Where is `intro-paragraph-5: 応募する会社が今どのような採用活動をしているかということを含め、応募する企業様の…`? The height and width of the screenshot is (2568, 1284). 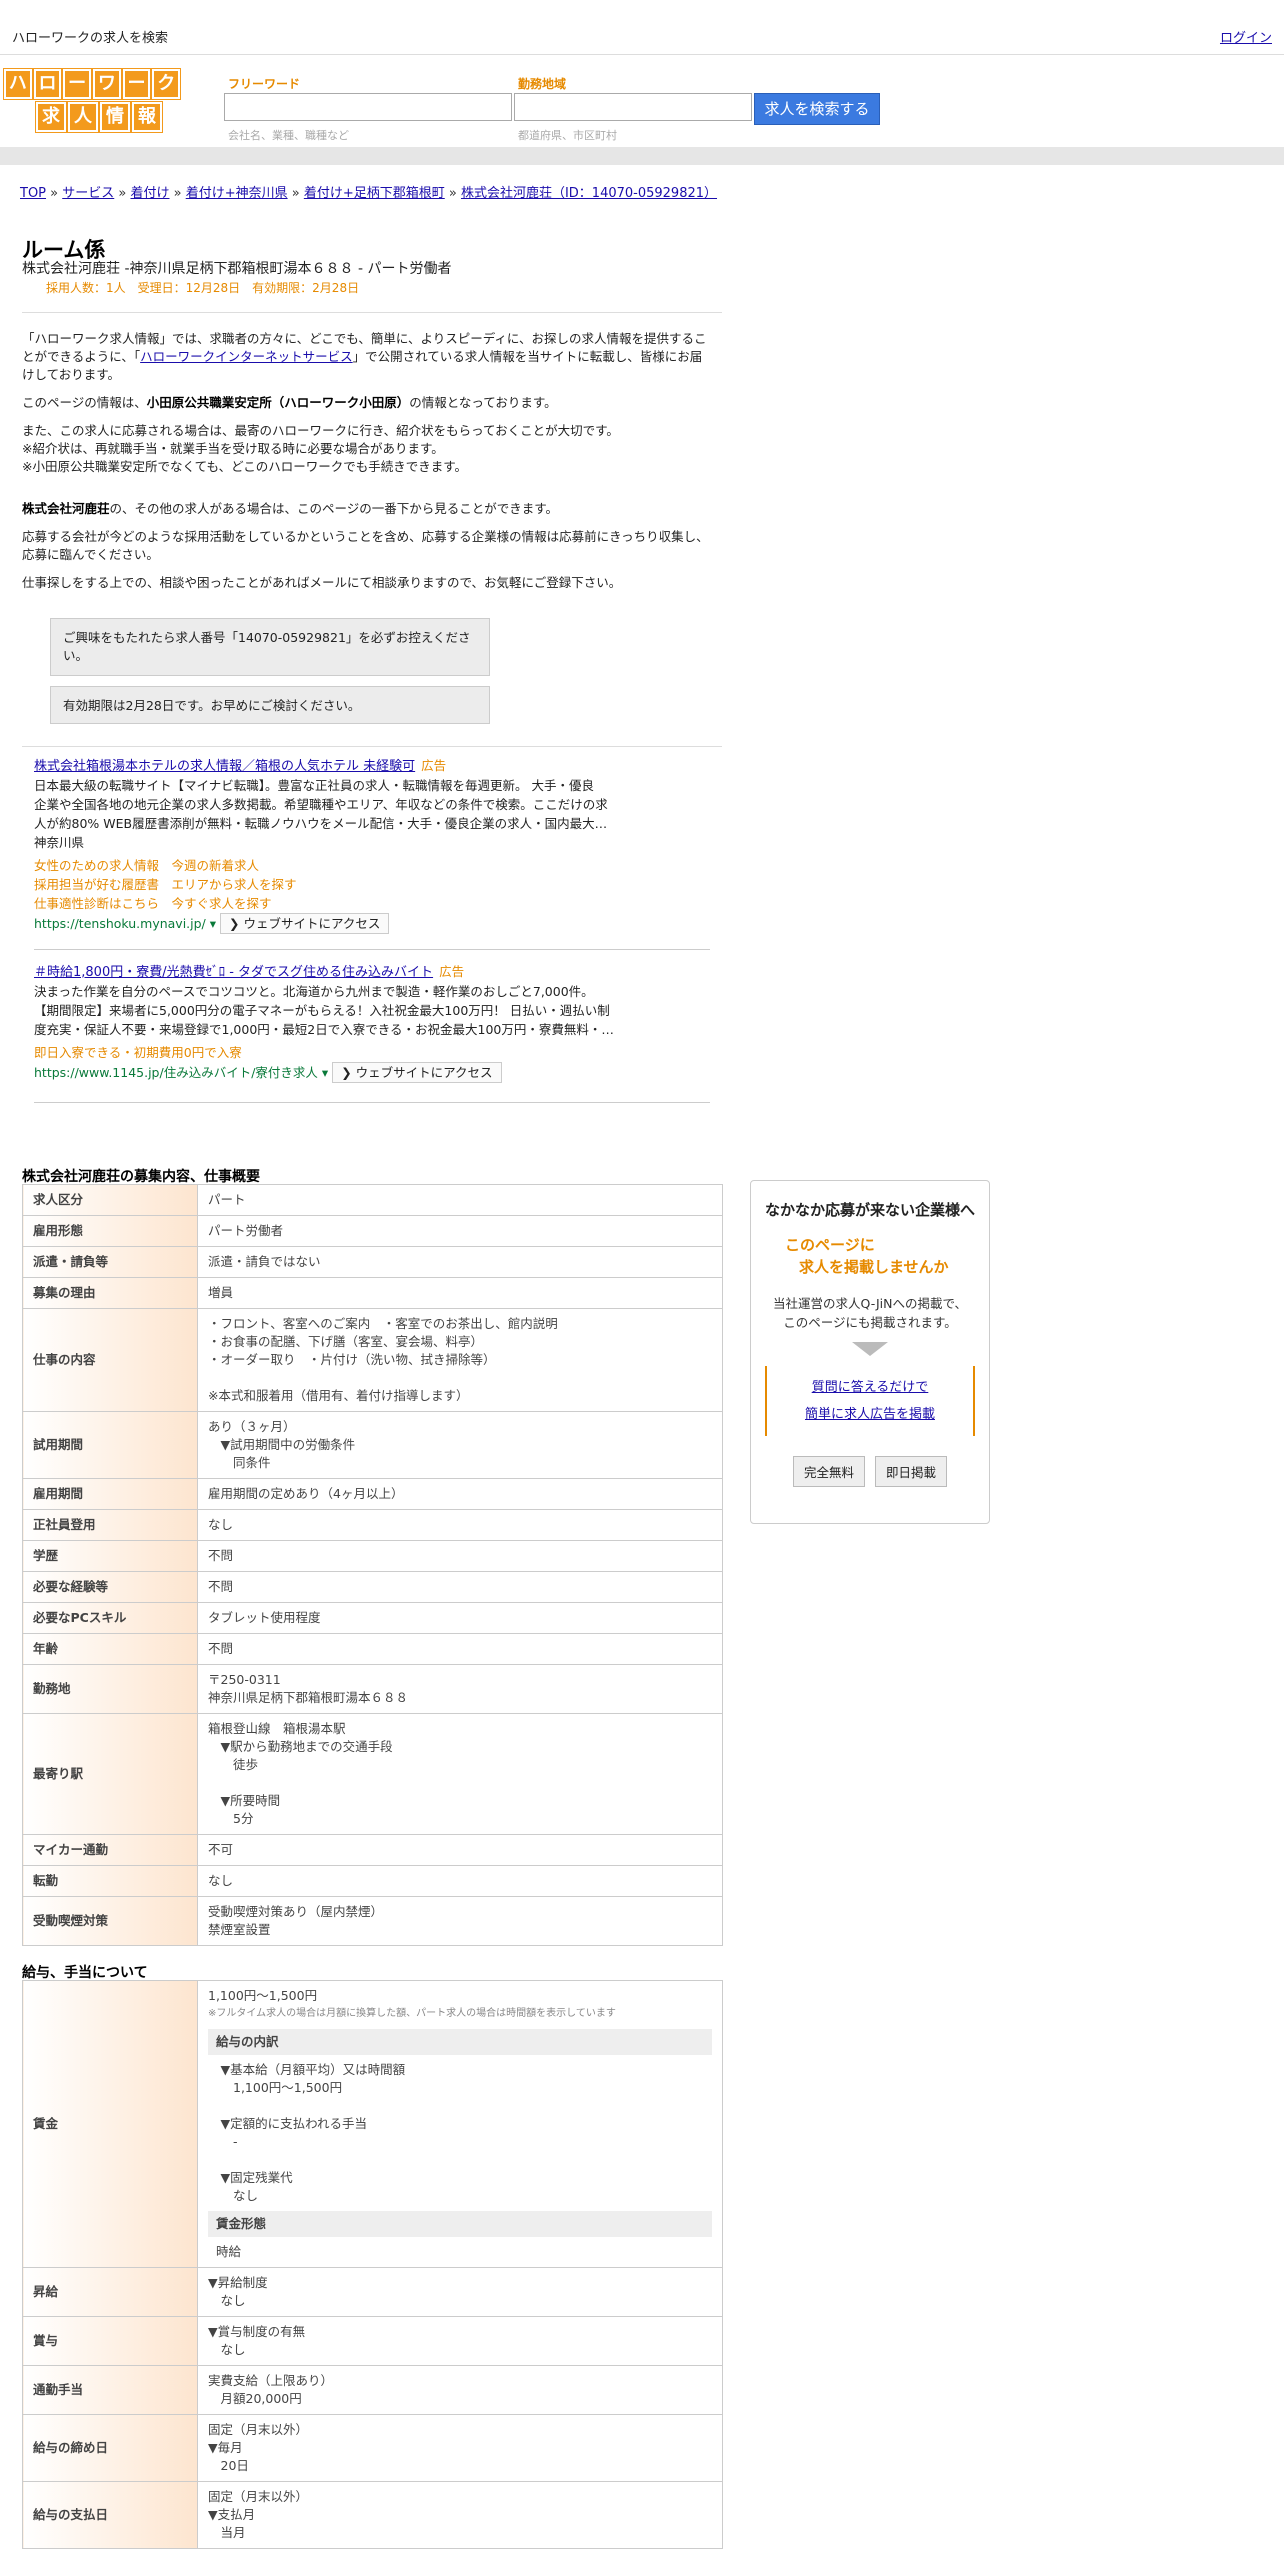 intro-paragraph-5: 応募する会社が今どのような採用活動をしているかということを含め、応募する企業様の… is located at coordinates (365, 545).